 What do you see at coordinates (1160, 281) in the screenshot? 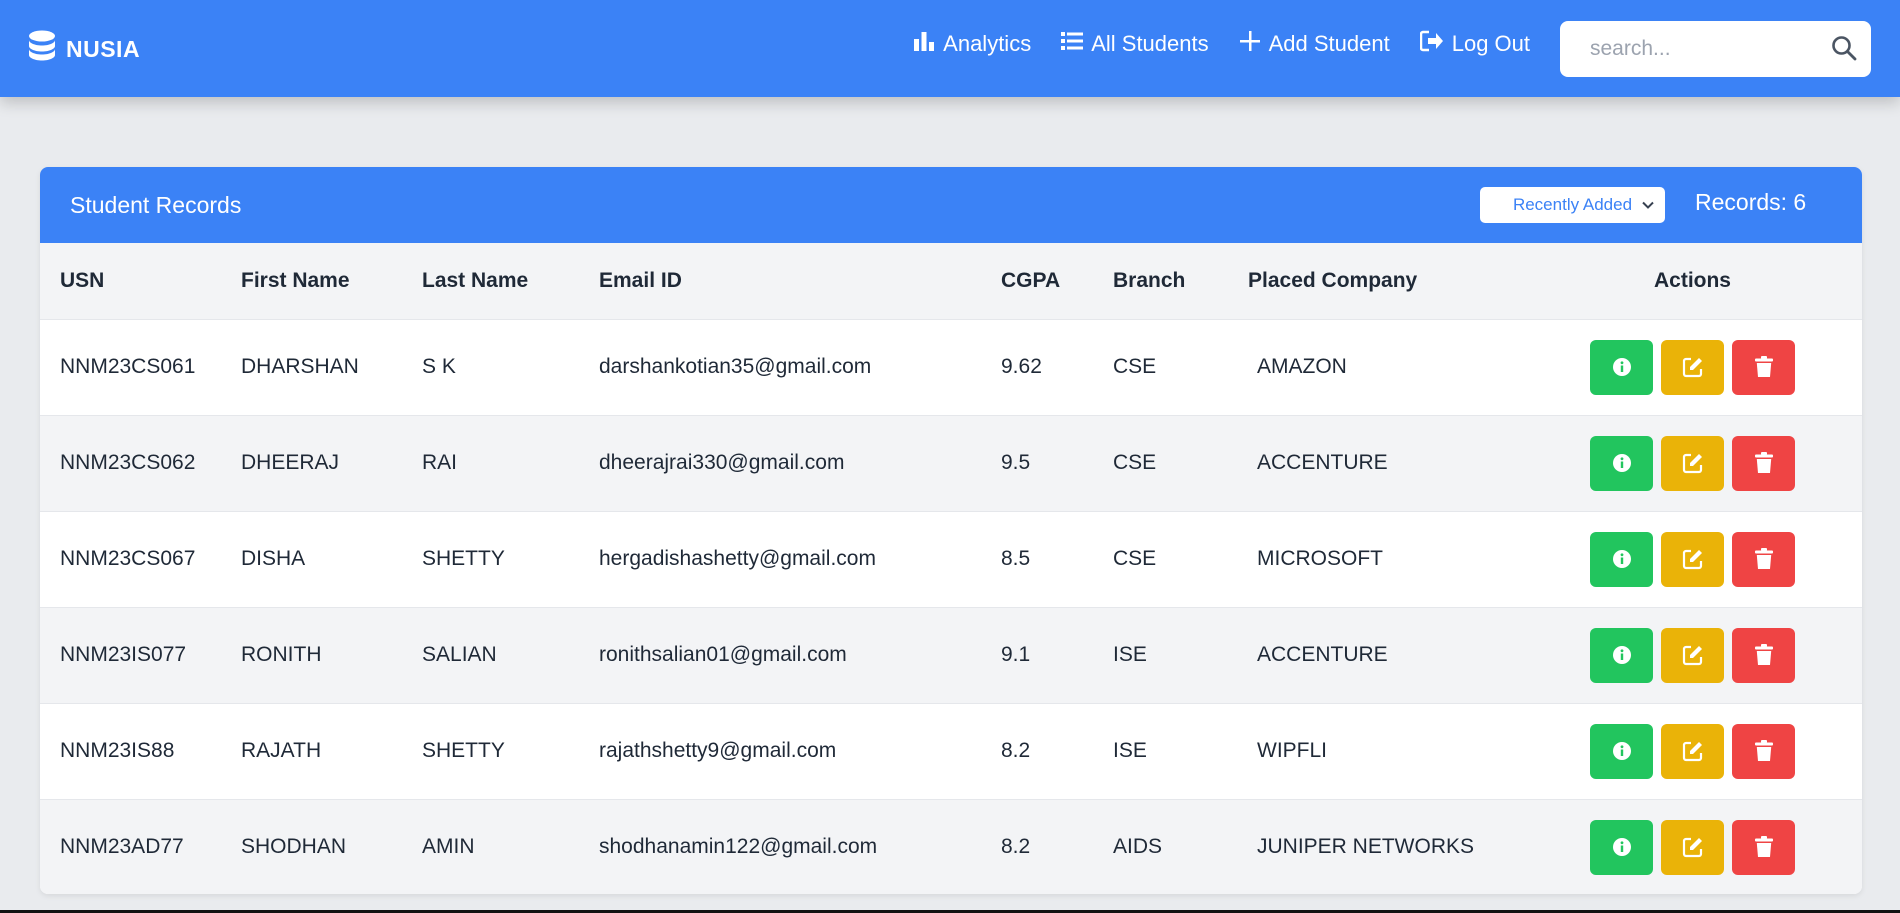
I see `header-branch: Branch` at bounding box center [1160, 281].